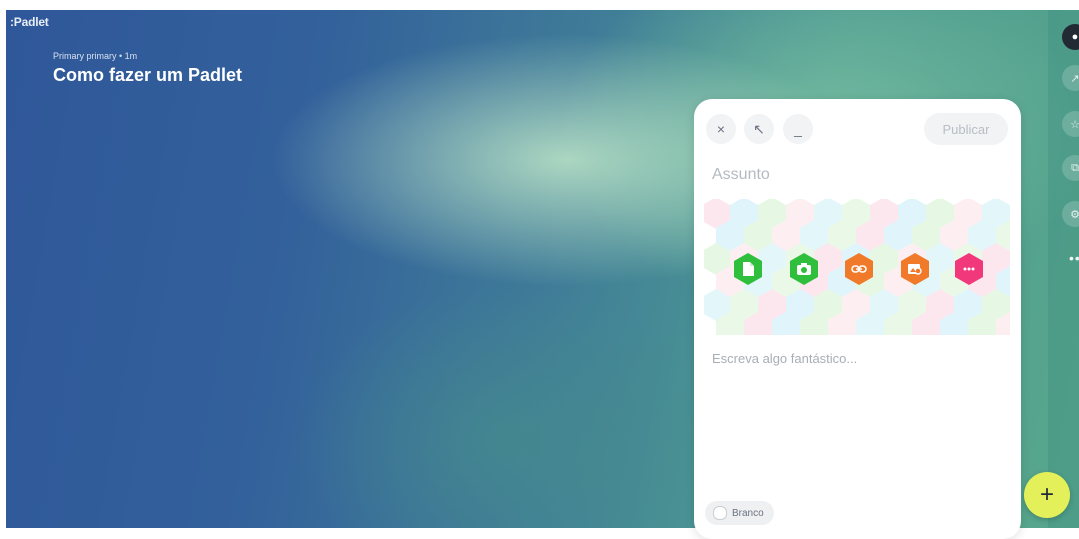 The width and height of the screenshot is (1079, 539). I want to click on post-color-label: Branco, so click(748, 513).